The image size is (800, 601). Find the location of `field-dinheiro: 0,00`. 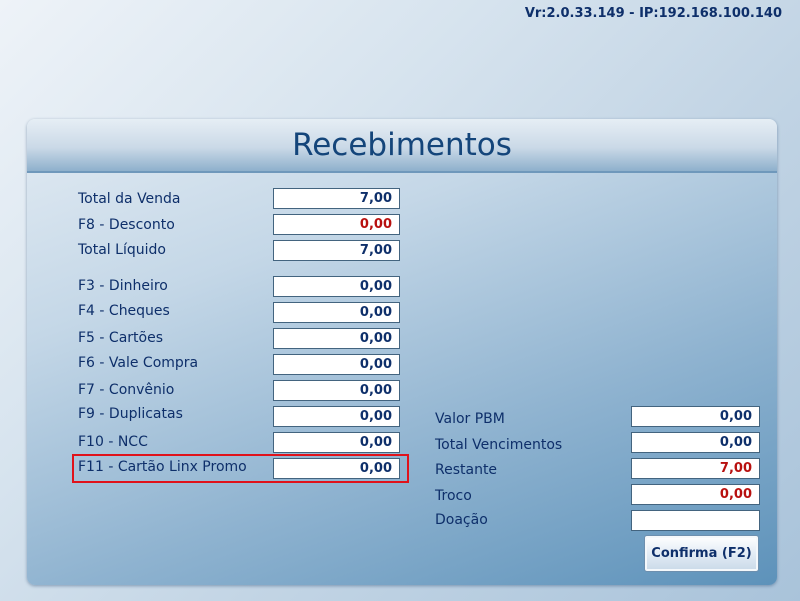

field-dinheiro: 0,00 is located at coordinates (336, 286).